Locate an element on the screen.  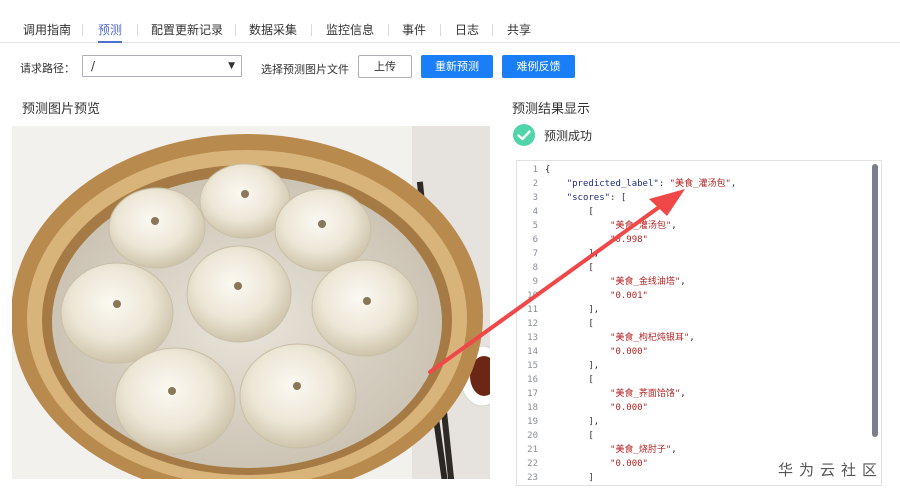
line-number: 7 is located at coordinates (535, 254).